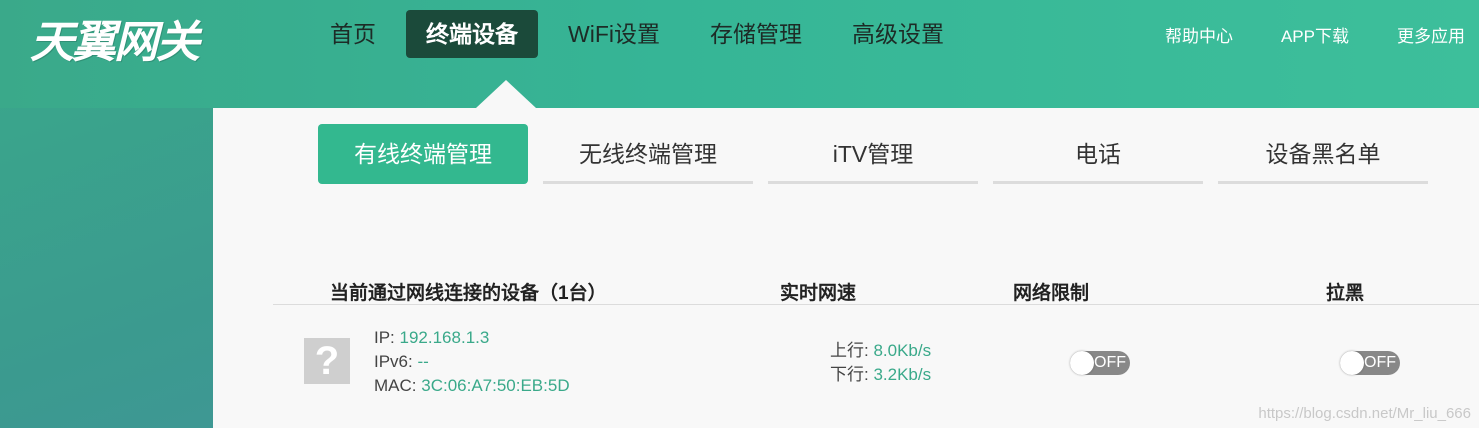  Describe the element at coordinates (1199, 34) in the screenshot. I see `help-center-link: 帮助中心` at that location.